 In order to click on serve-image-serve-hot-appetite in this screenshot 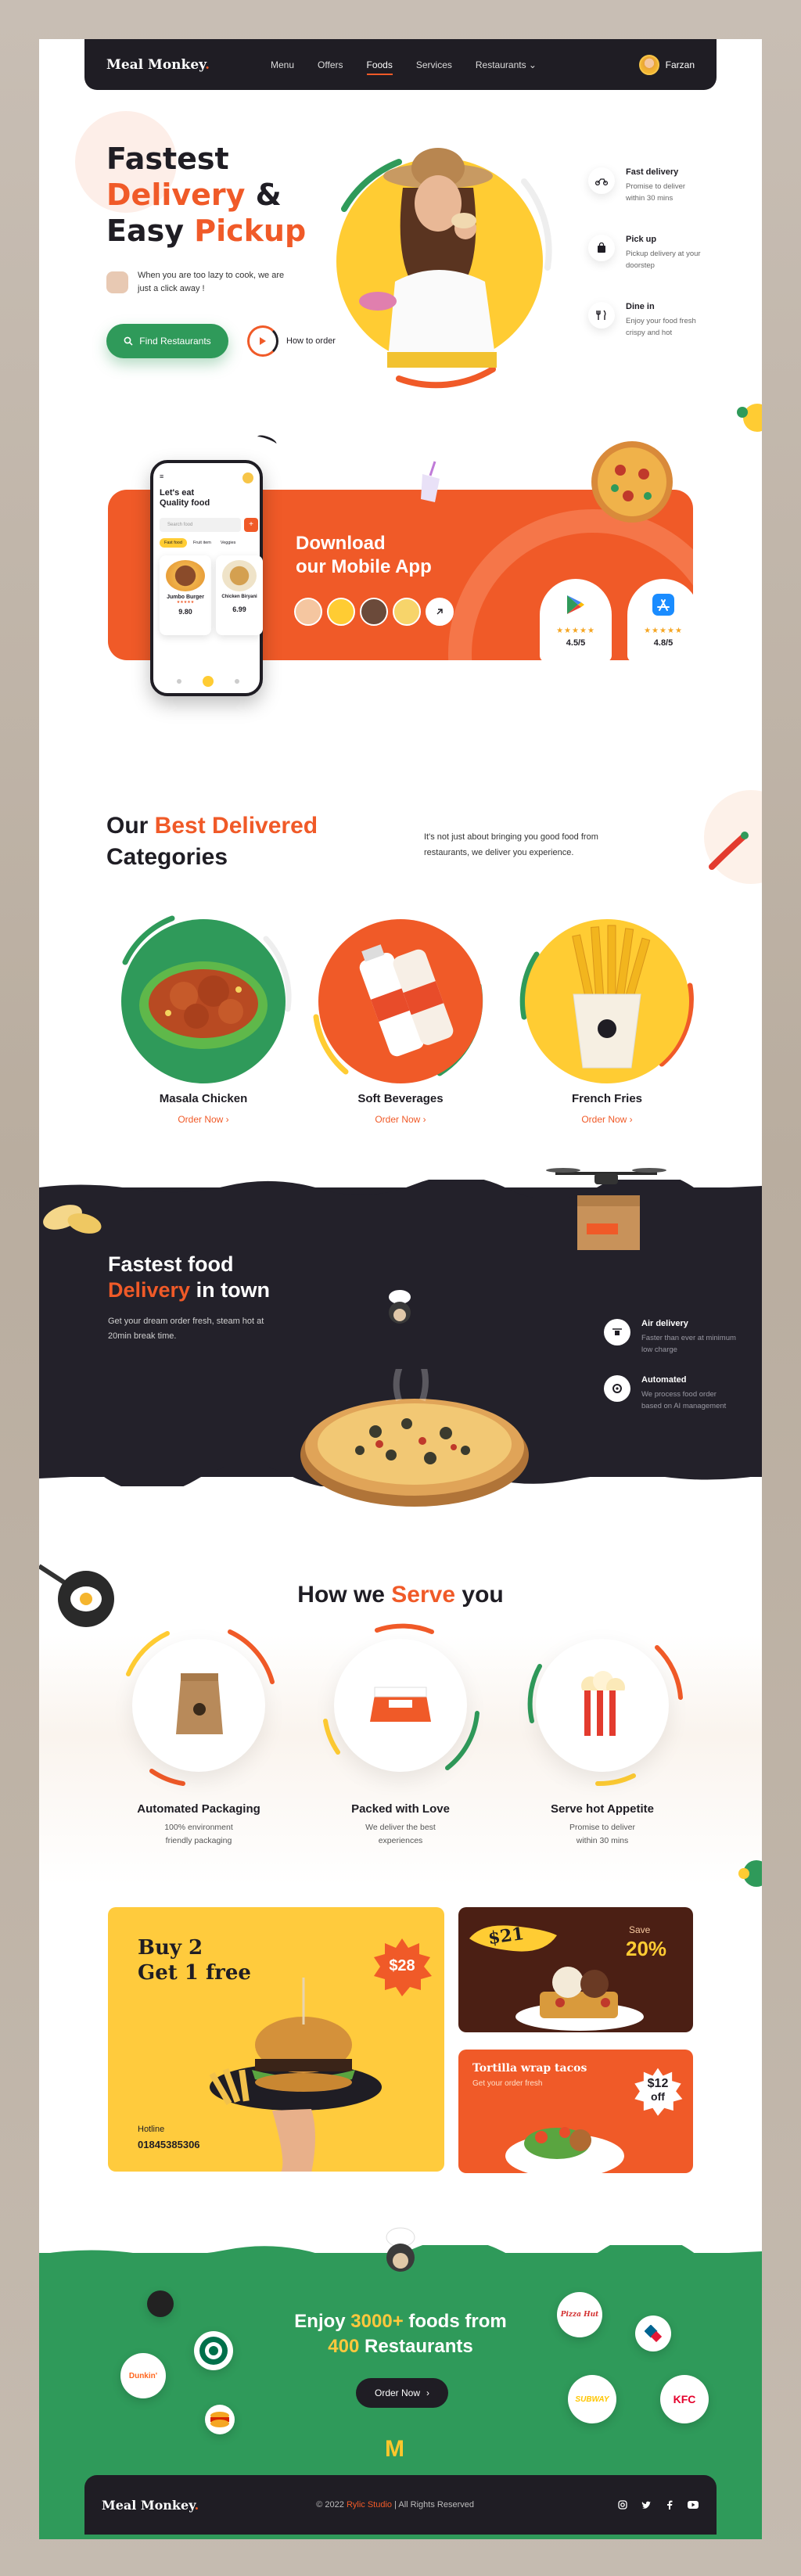, I will do `click(602, 1705)`.